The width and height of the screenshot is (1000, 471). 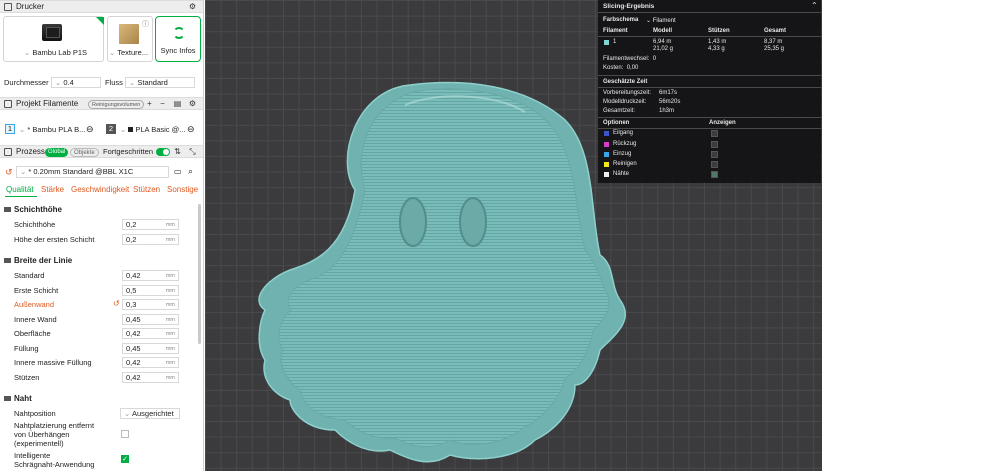 I want to click on seam-placement-checkbox, so click(x=125, y=434).